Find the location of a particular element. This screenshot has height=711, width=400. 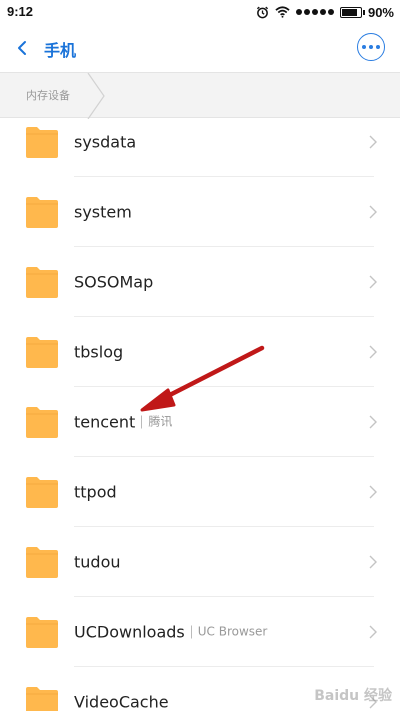

folder-label: system is located at coordinates (103, 212).